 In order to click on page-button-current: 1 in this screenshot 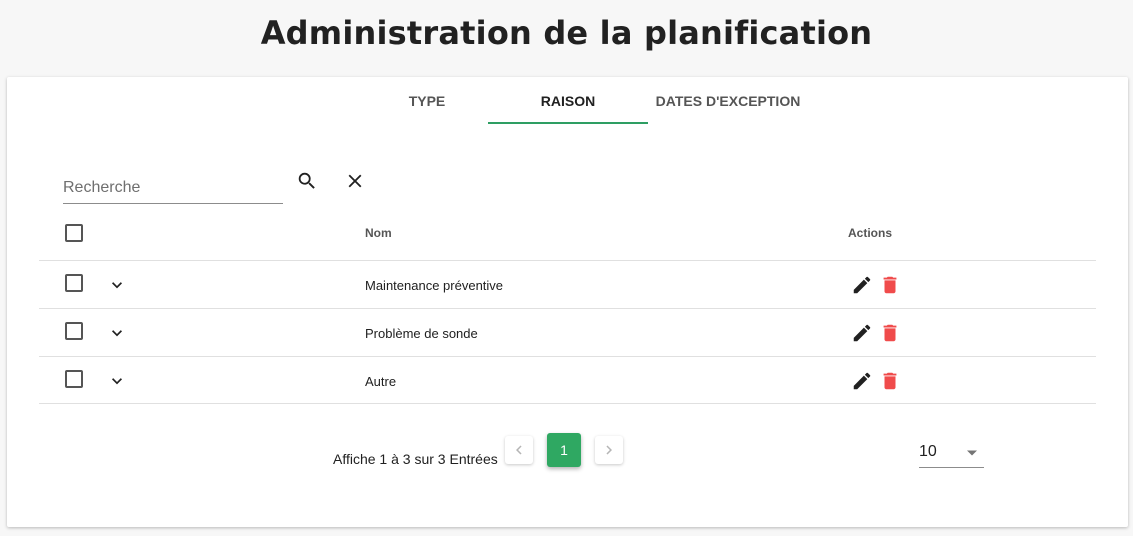, I will do `click(564, 450)`.